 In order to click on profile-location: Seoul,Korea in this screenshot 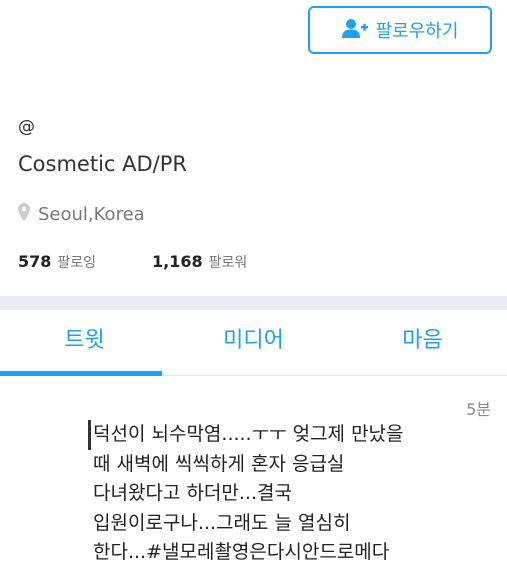, I will do `click(81, 214)`.